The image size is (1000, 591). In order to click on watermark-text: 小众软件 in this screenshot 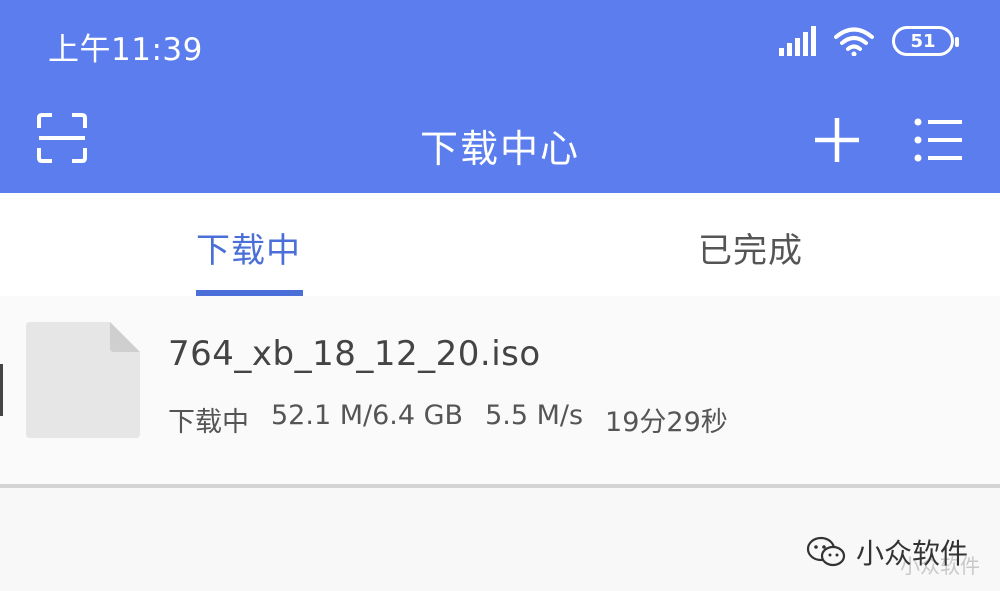, I will do `click(911, 553)`.